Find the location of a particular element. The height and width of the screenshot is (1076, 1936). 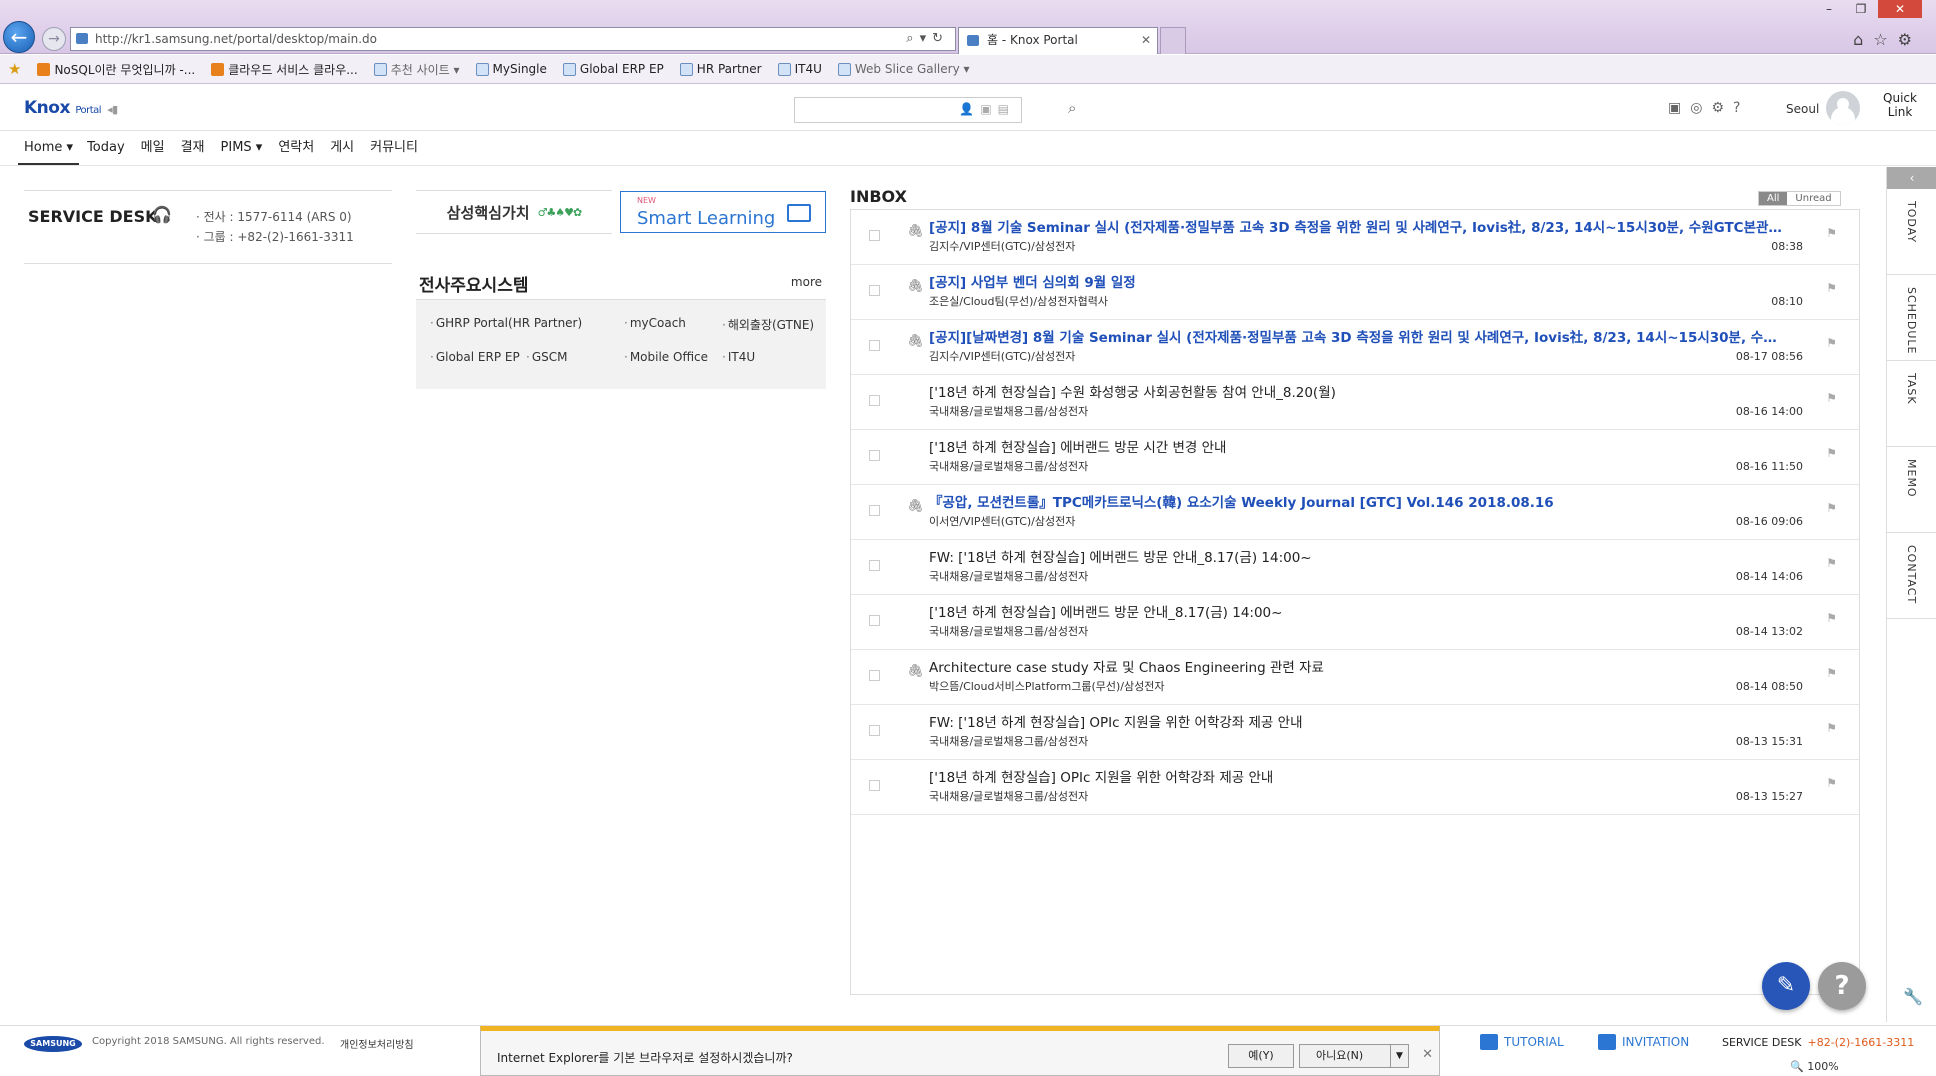

new-tab-button is located at coordinates (1173, 40).